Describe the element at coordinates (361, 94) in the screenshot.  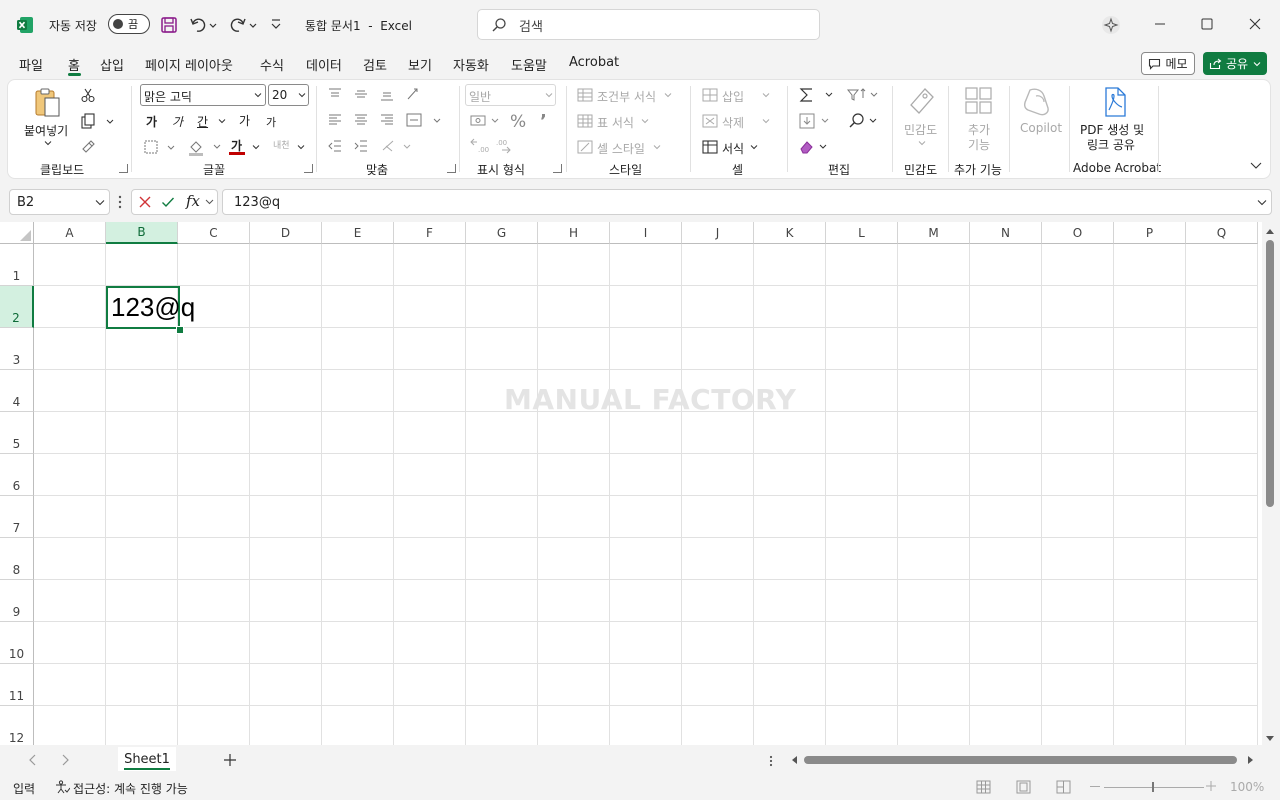
I see `align-middle-icon` at that location.